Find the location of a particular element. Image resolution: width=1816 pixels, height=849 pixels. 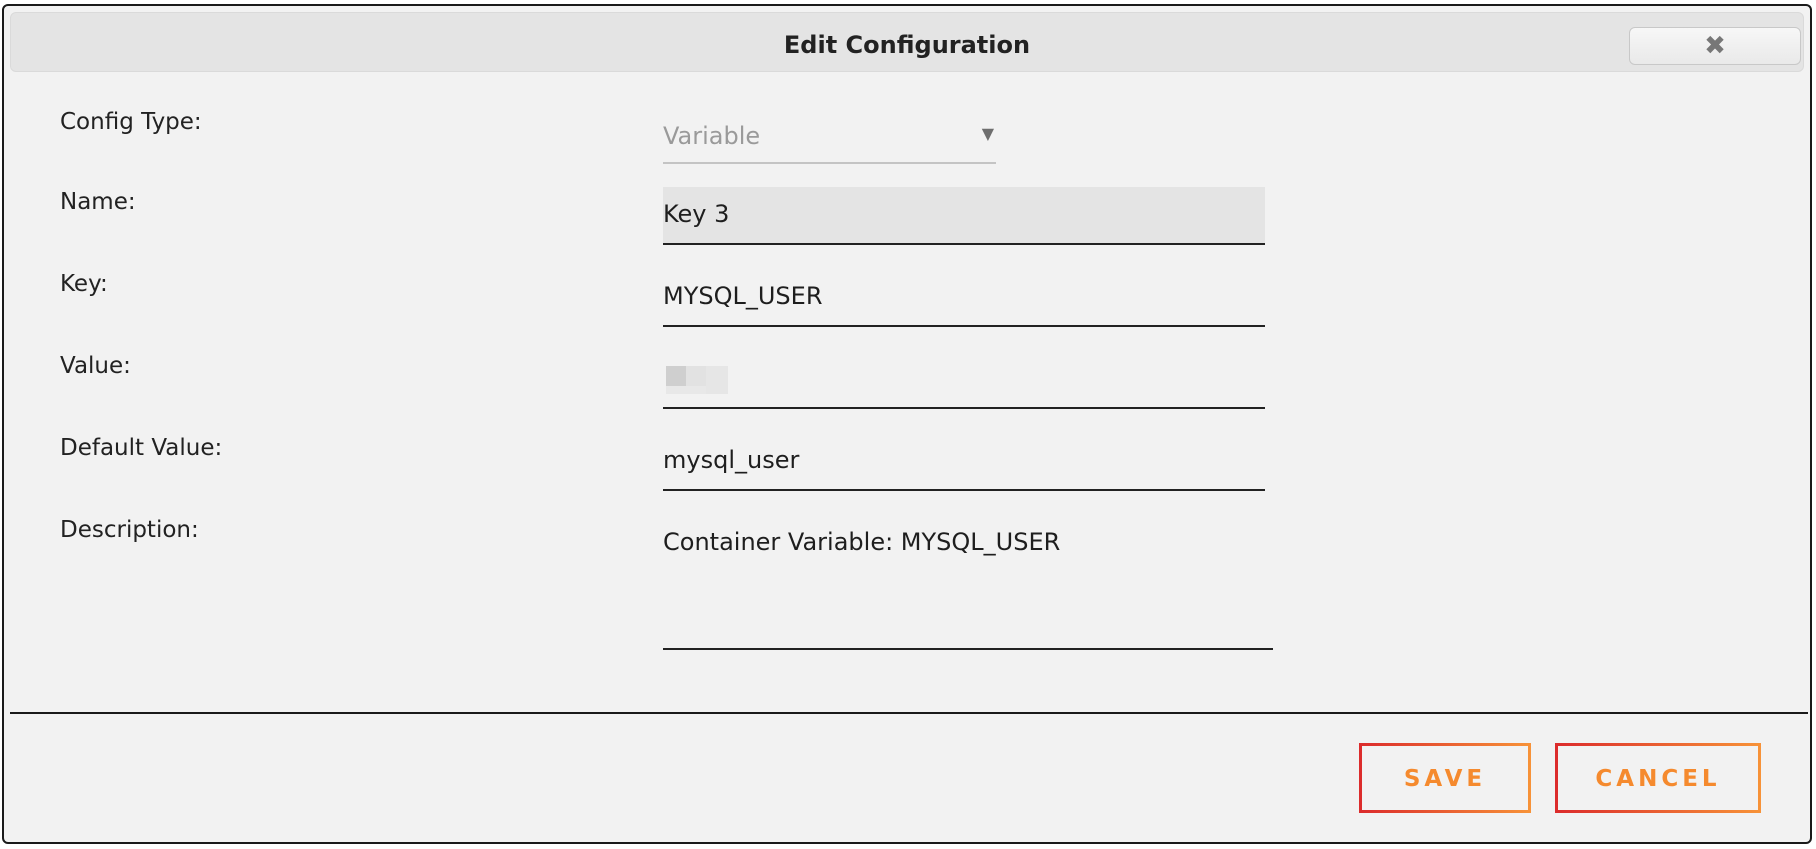

save-button: SAVE is located at coordinates (1445, 778).